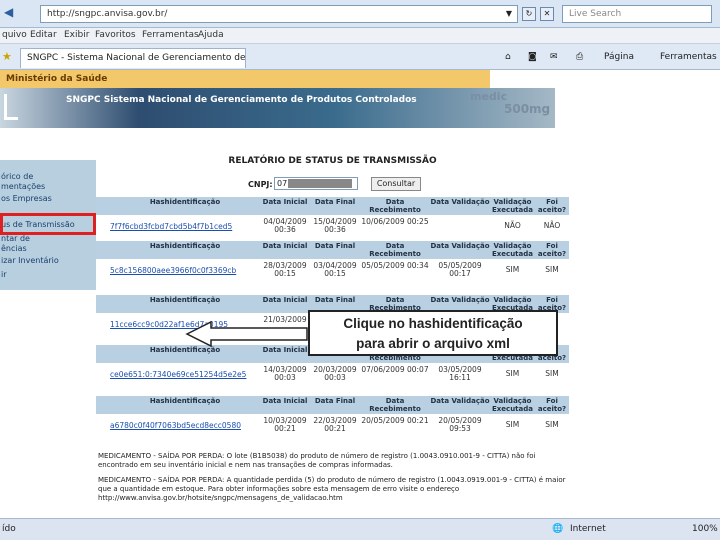 This screenshot has width=720, height=540. I want to click on tools-menu: Ferramentas, so click(688, 57).